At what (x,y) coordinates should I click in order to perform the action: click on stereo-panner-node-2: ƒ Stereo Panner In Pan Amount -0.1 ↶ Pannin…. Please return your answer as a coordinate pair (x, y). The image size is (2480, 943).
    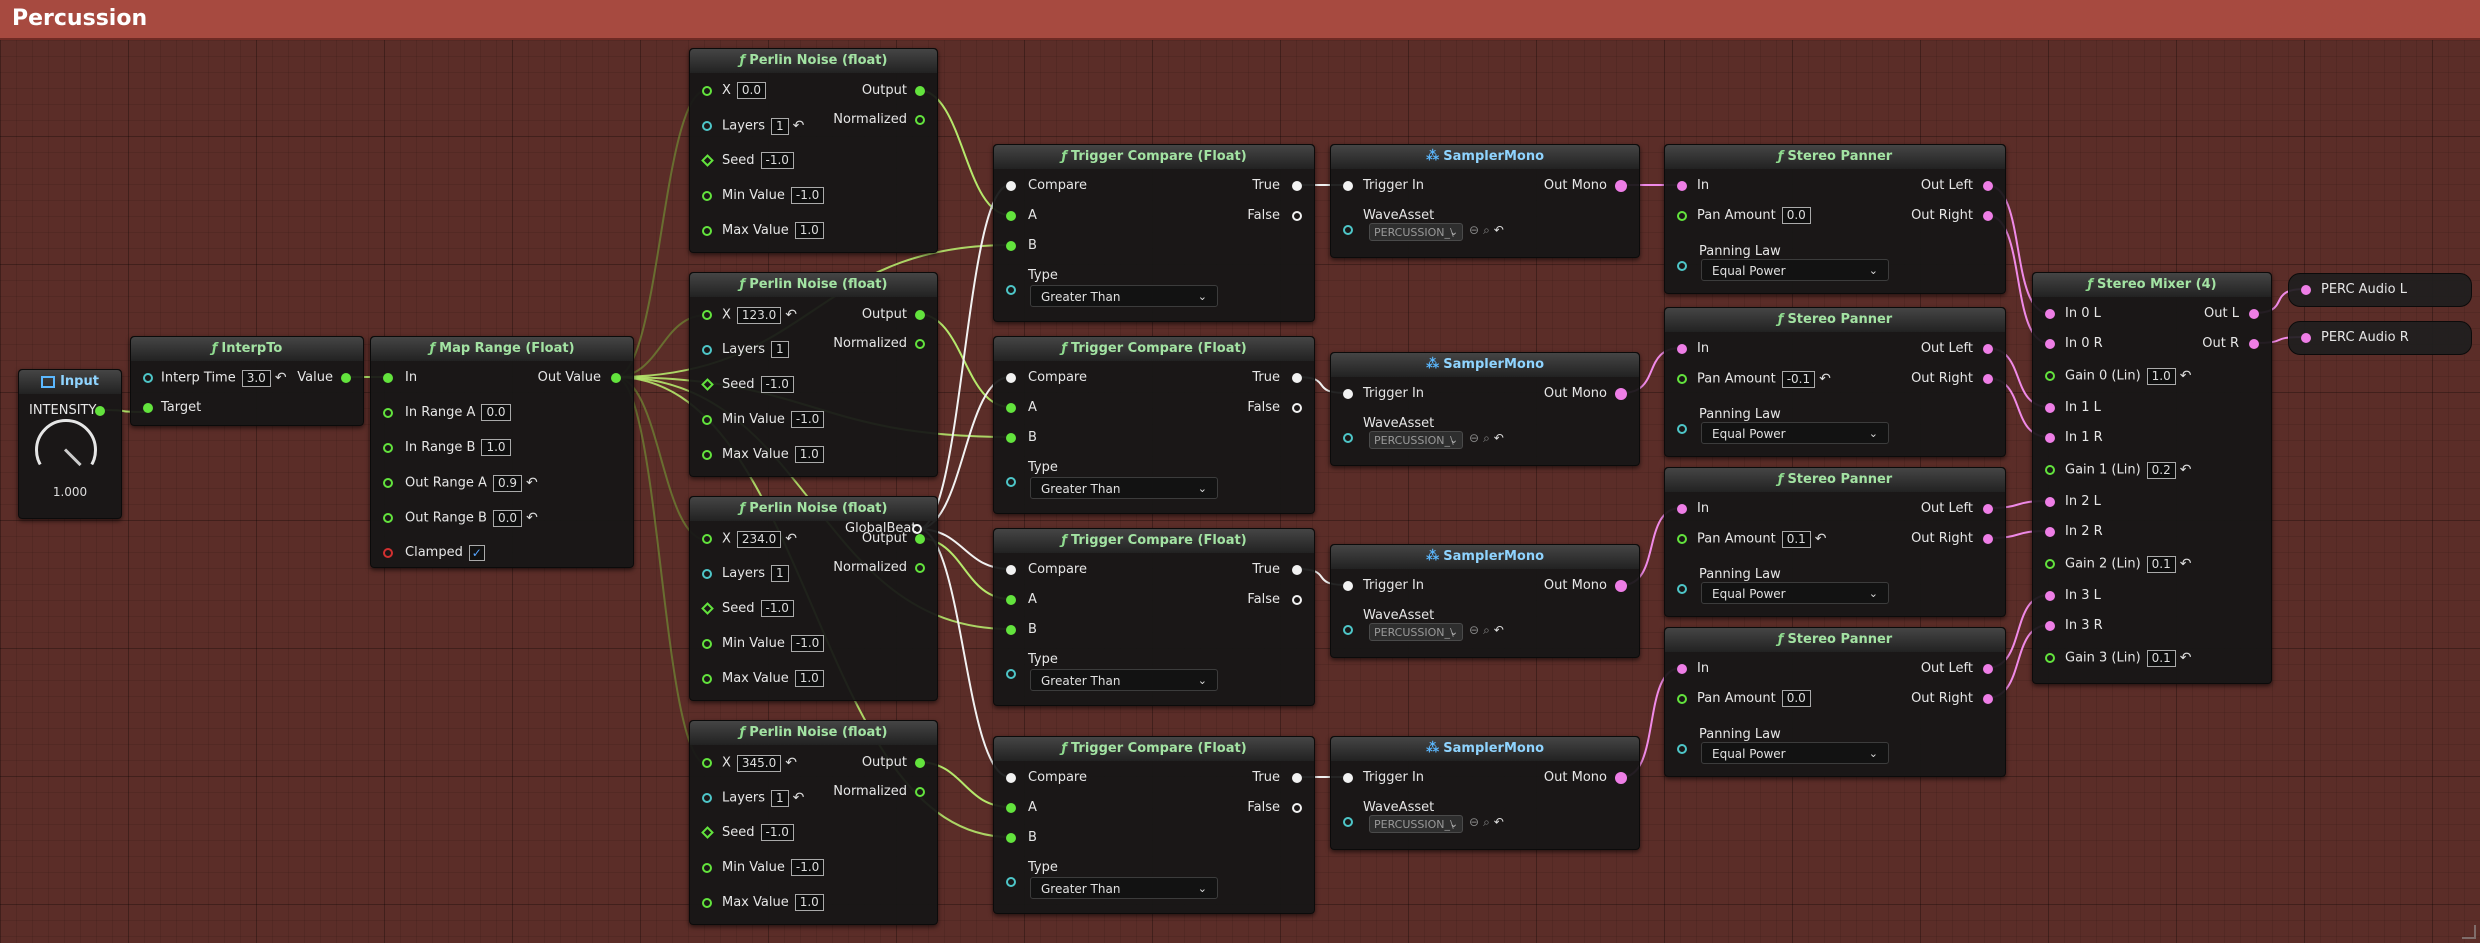
    Looking at the image, I should click on (1835, 382).